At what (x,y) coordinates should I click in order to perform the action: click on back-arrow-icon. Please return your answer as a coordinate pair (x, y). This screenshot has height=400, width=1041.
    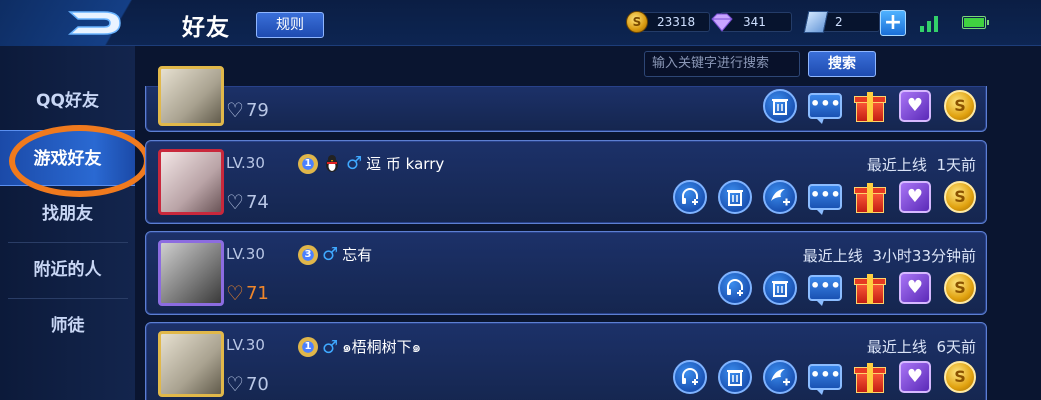
    Looking at the image, I should click on (94, 23).